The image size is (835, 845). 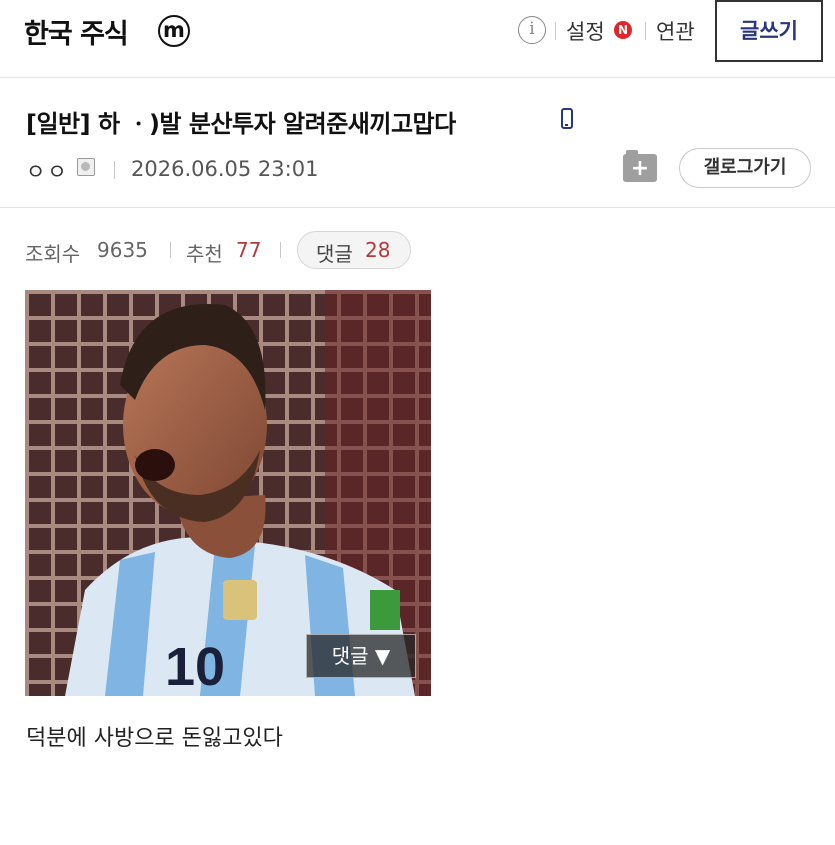 What do you see at coordinates (53, 254) in the screenshot?
I see `views-label: 조회수` at bounding box center [53, 254].